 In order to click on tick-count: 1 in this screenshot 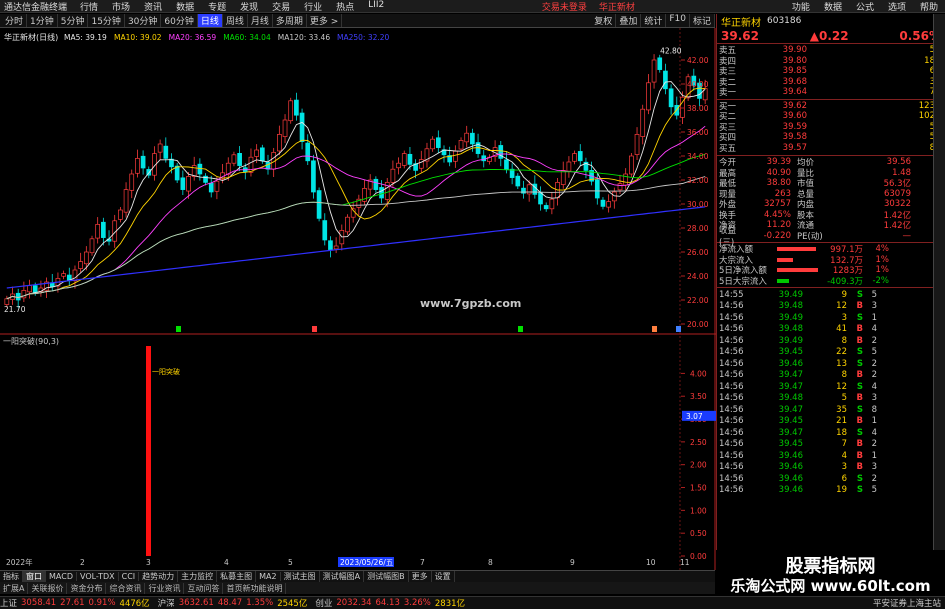, I will do `click(874, 421)`.